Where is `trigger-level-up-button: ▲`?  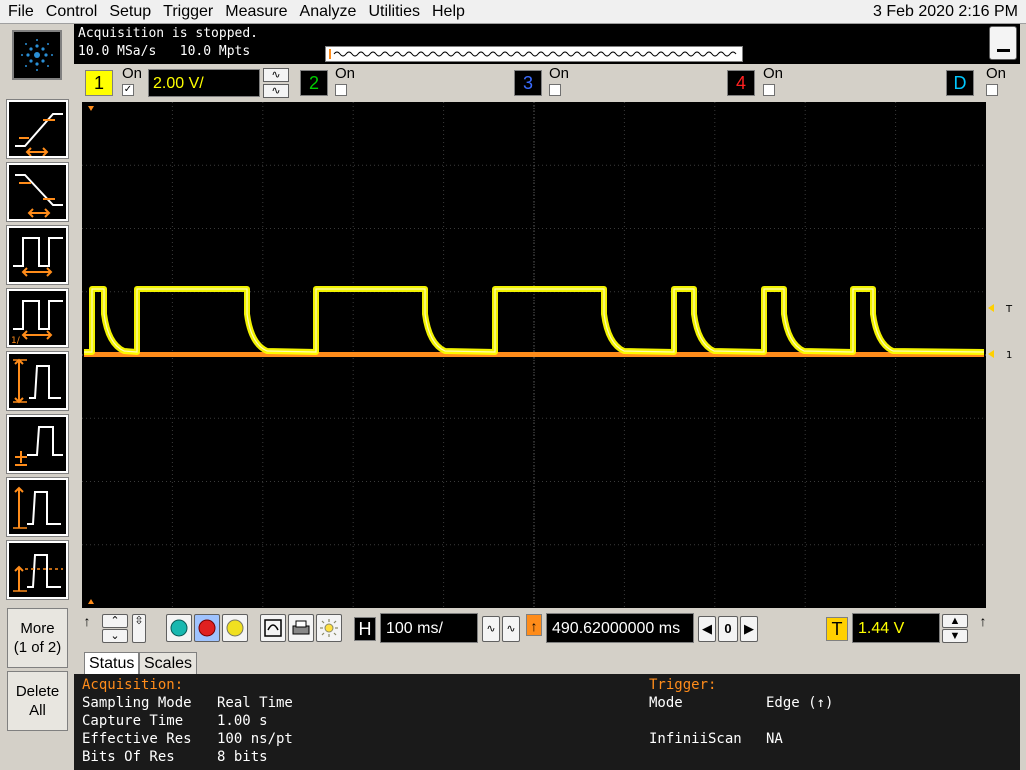
trigger-level-up-button: ▲ is located at coordinates (955, 621).